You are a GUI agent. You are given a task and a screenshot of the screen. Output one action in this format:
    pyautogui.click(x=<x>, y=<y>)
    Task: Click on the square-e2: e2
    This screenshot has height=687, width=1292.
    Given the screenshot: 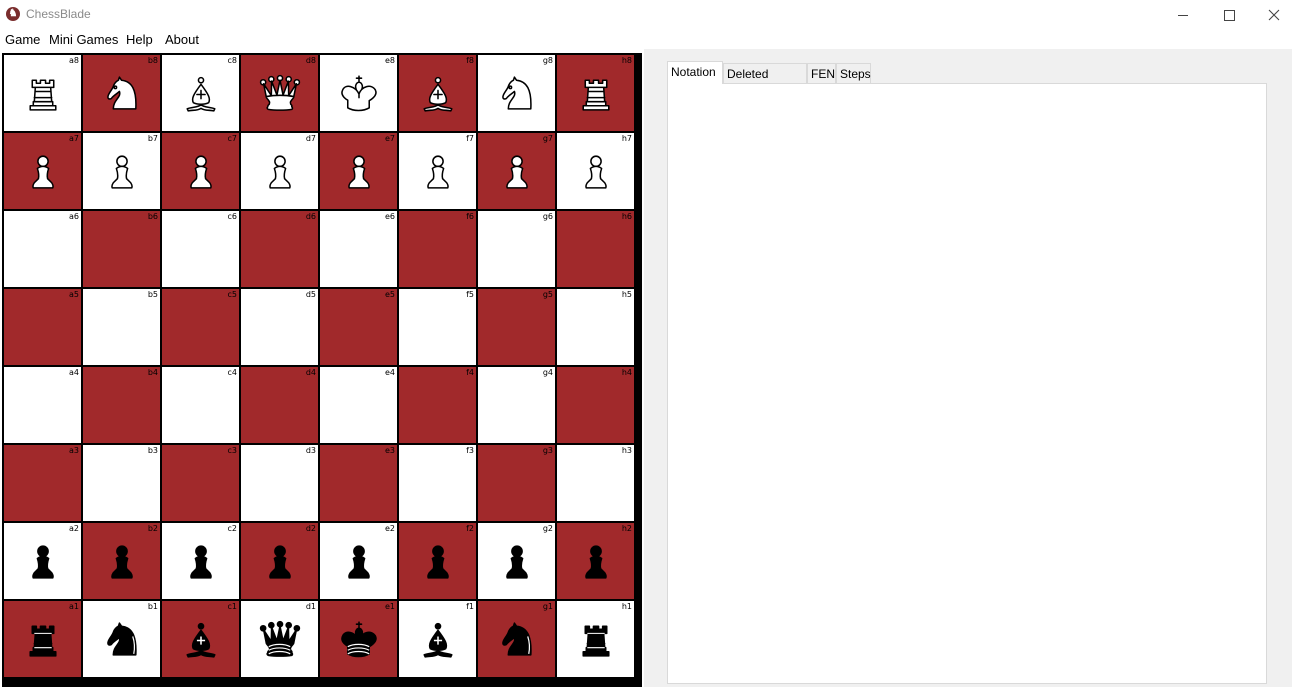 What is the action you would take?
    pyautogui.click(x=358, y=561)
    